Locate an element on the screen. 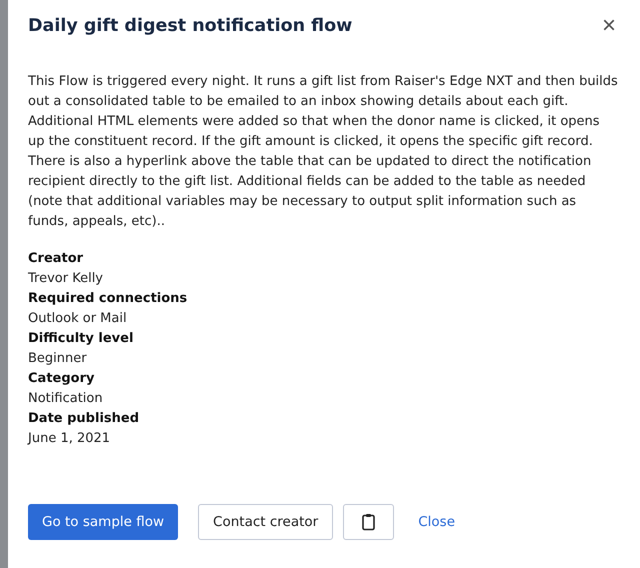  sample-flow-button: Go to sample flow is located at coordinates (103, 522).